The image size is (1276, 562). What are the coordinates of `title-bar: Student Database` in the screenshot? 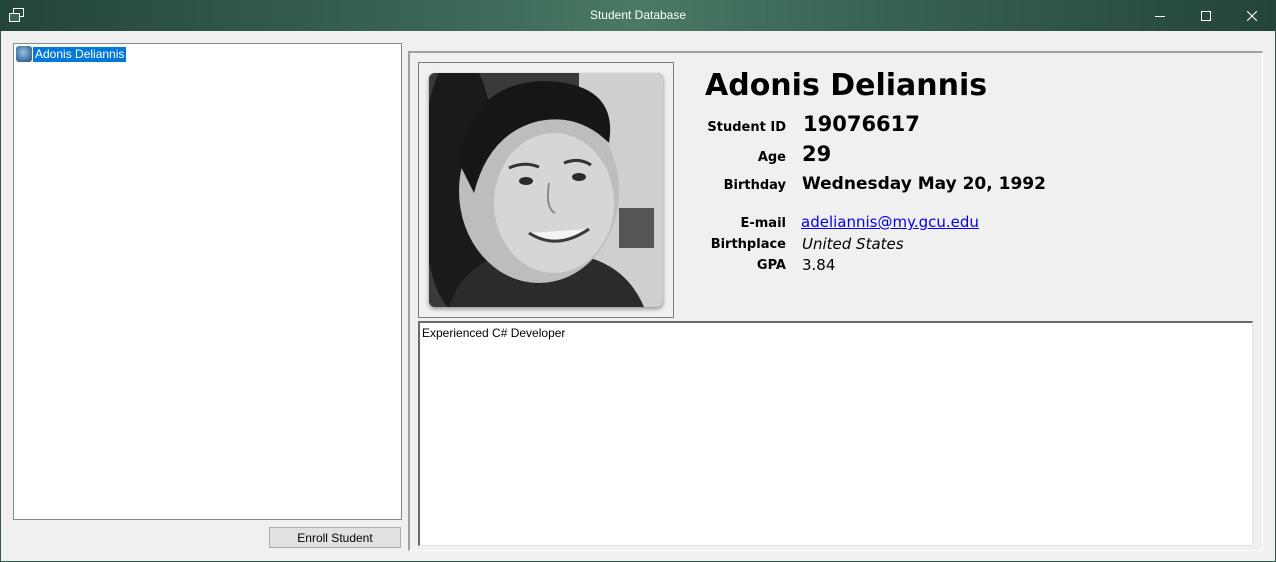 It's located at (638, 15).